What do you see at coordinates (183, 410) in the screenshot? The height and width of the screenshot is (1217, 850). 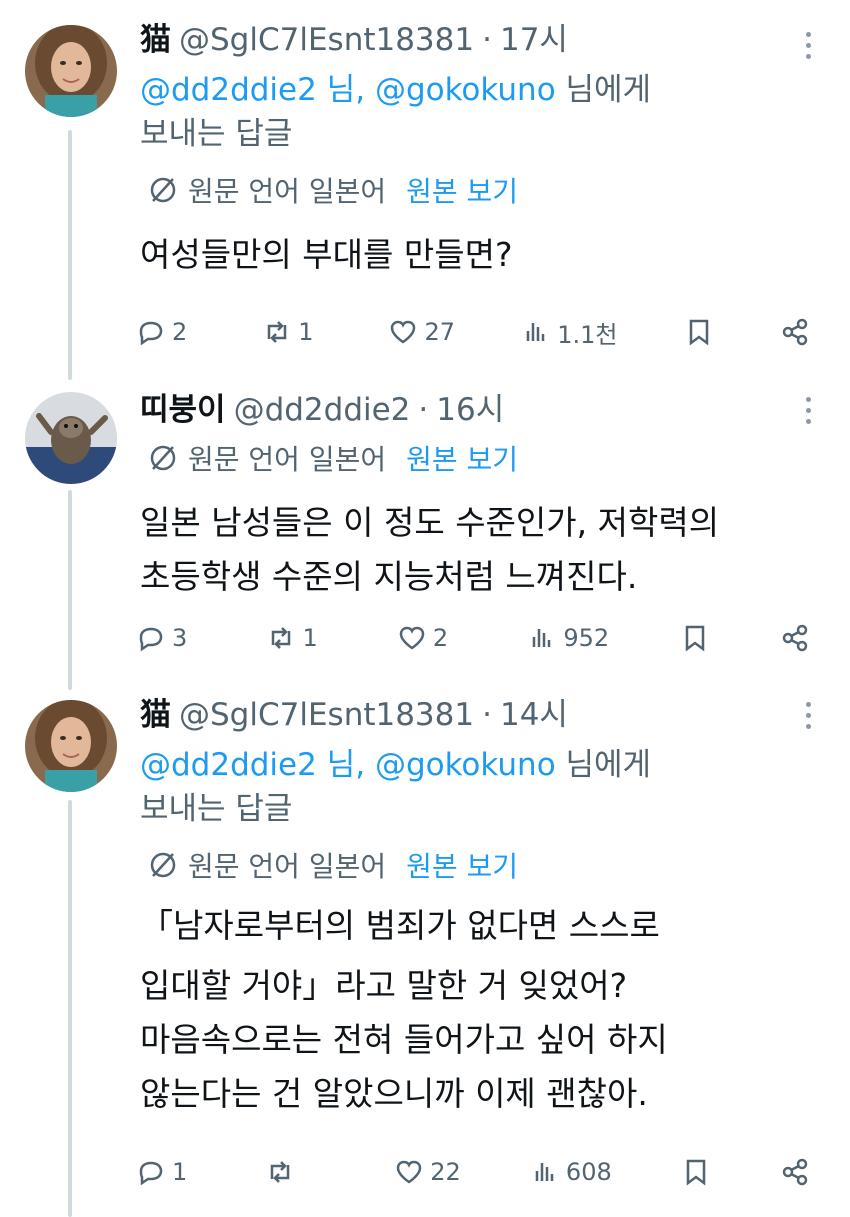 I see `display-name: 띠붕이` at bounding box center [183, 410].